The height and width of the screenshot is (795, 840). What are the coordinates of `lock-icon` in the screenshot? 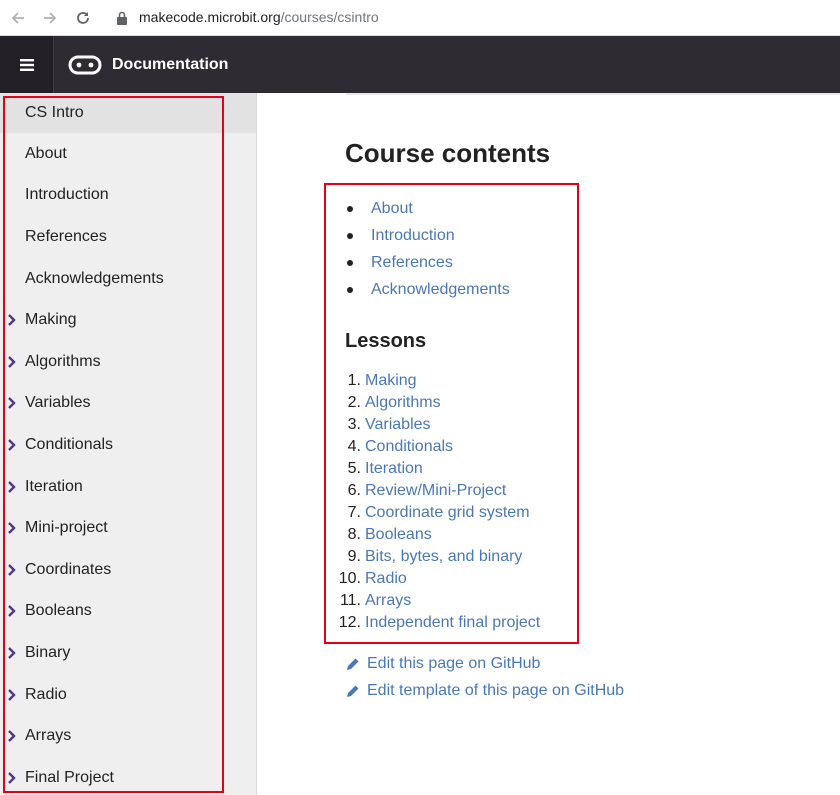 It's located at (122, 18).